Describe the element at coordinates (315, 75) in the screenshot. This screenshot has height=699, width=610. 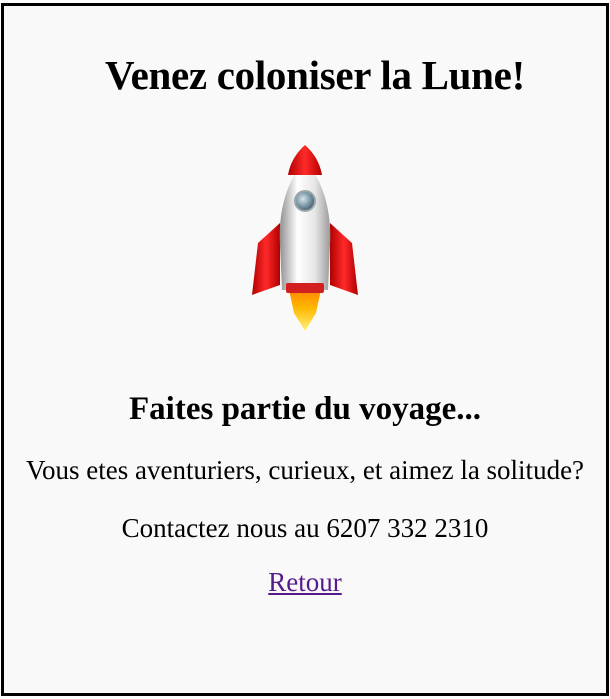
I see `page-title: Venez coloniser la Lune!` at that location.